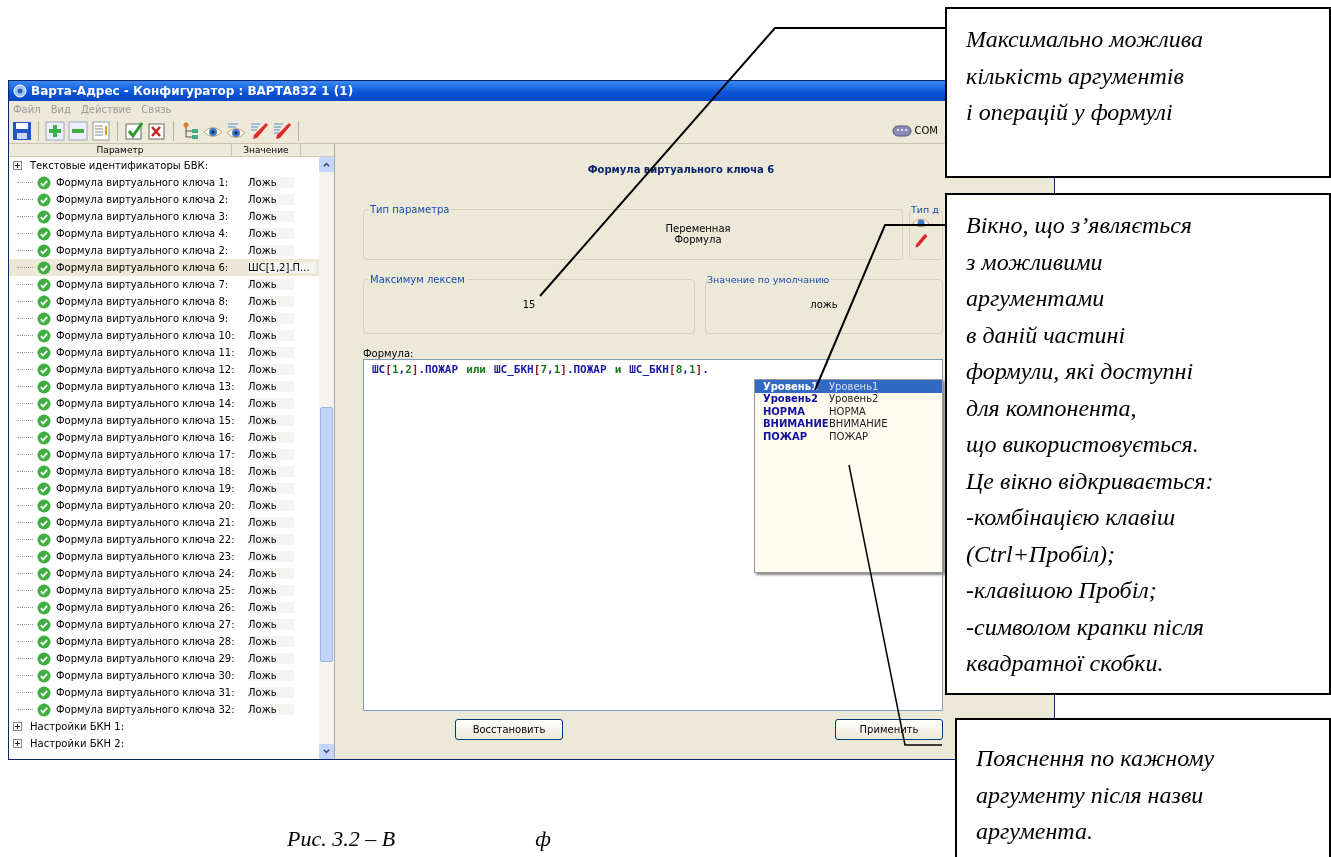 Image resolution: width=1331 pixels, height=857 pixels. What do you see at coordinates (618, 369) in the screenshot?
I see `formula-token: и` at bounding box center [618, 369].